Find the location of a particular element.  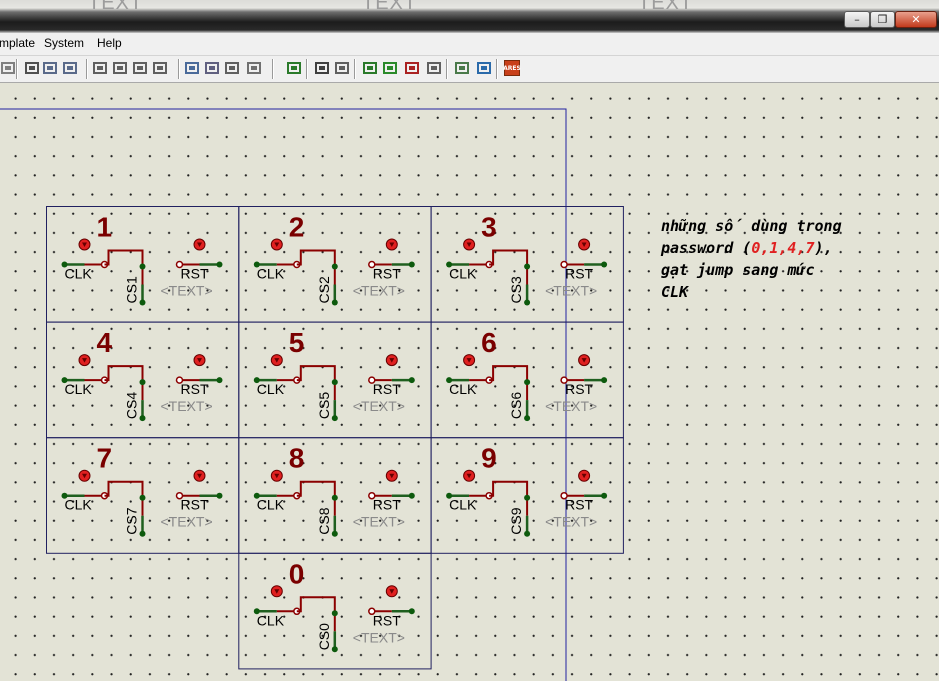

property-assignment-icon is located at coordinates (342, 68).